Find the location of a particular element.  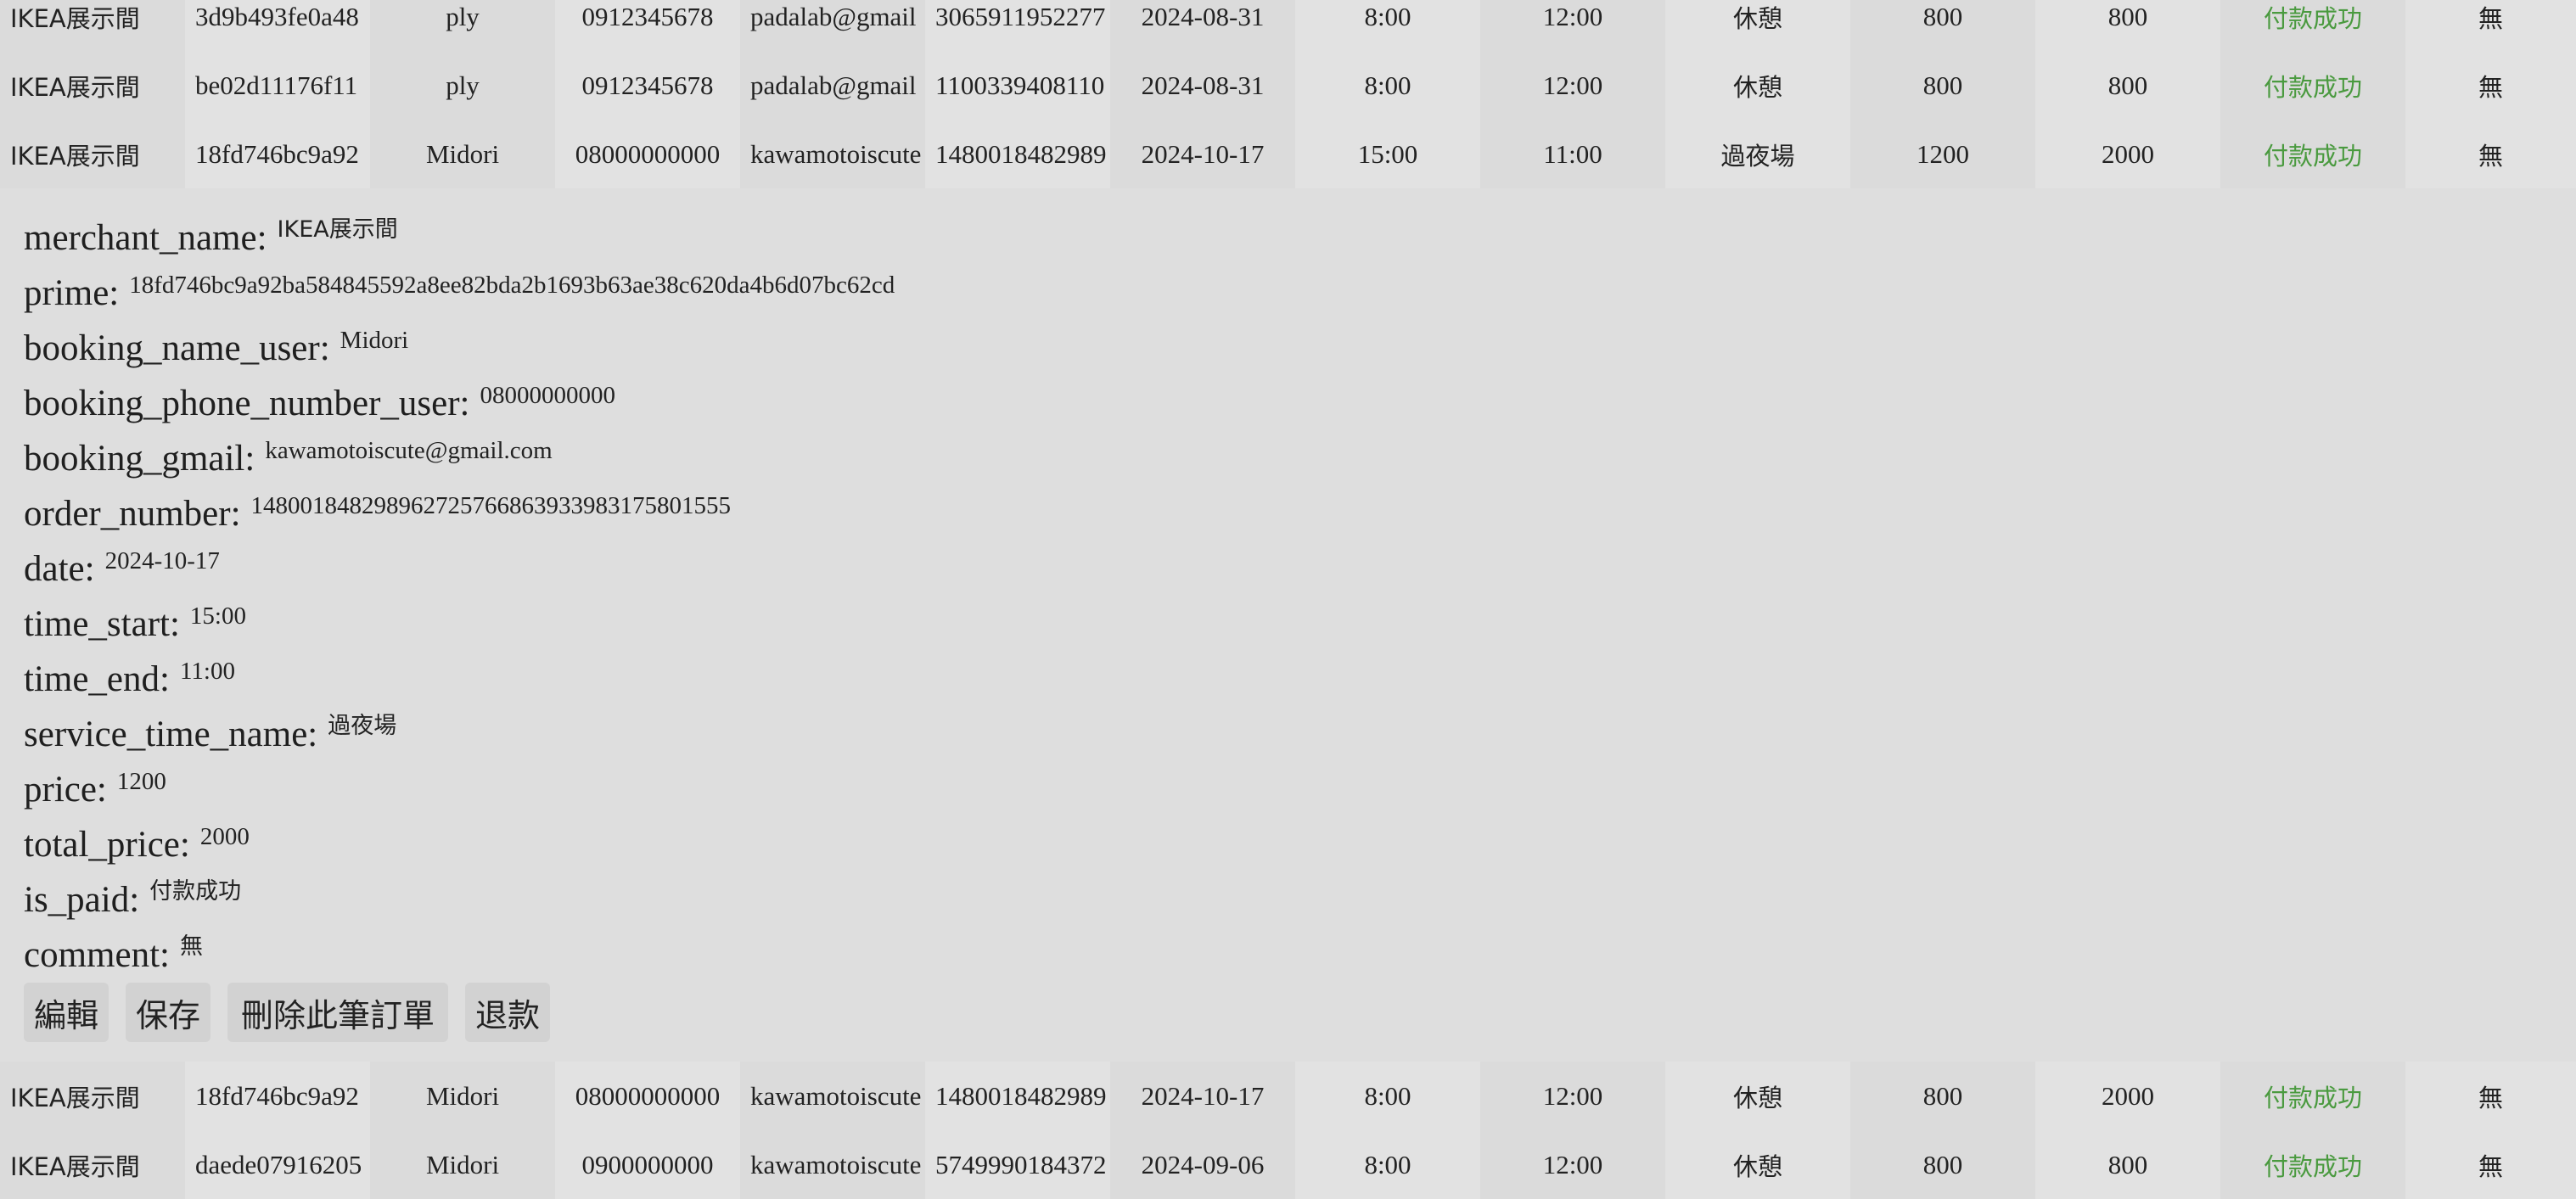

detail-field-key: service_time_name: is located at coordinates (171, 734).